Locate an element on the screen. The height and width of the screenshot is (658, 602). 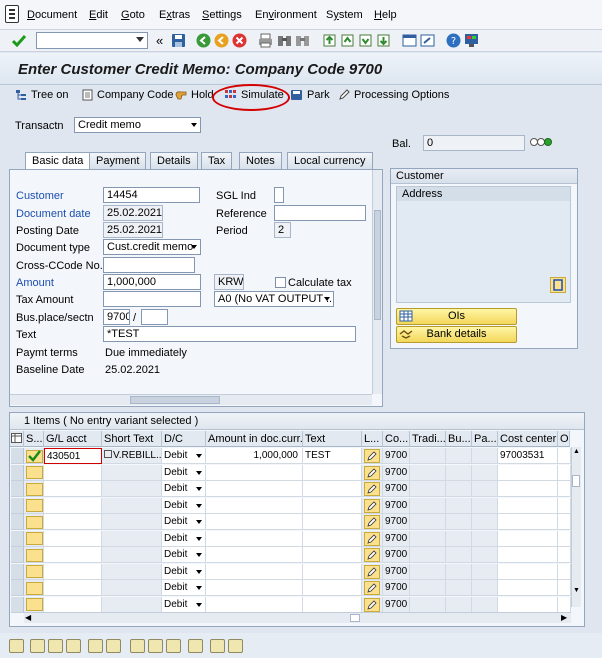
menu-system: System is located at coordinates (344, 15).